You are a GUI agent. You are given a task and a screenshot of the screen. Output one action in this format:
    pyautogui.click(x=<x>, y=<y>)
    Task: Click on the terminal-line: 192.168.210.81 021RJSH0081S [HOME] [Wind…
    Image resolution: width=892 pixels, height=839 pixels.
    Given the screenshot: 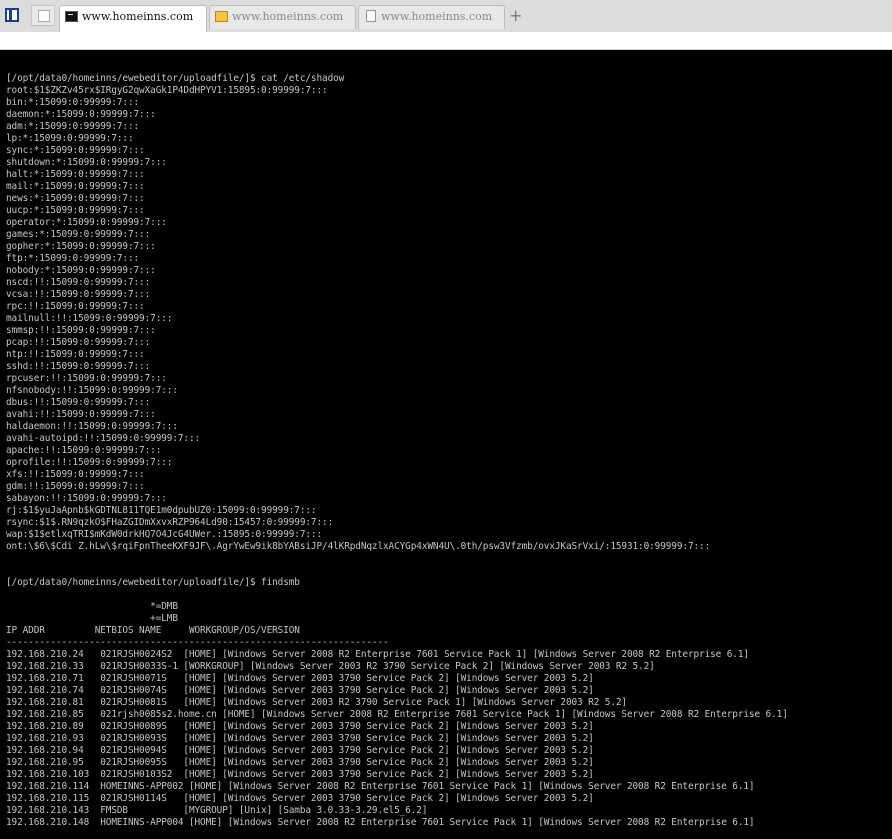 What is the action you would take?
    pyautogui.click(x=316, y=702)
    